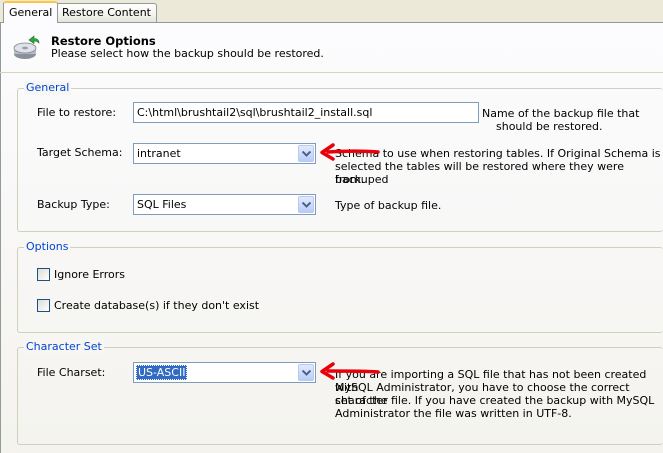 Image resolution: width=663 pixels, height=453 pixels. What do you see at coordinates (159, 153) in the screenshot?
I see `target-schema-value: intranet` at bounding box center [159, 153].